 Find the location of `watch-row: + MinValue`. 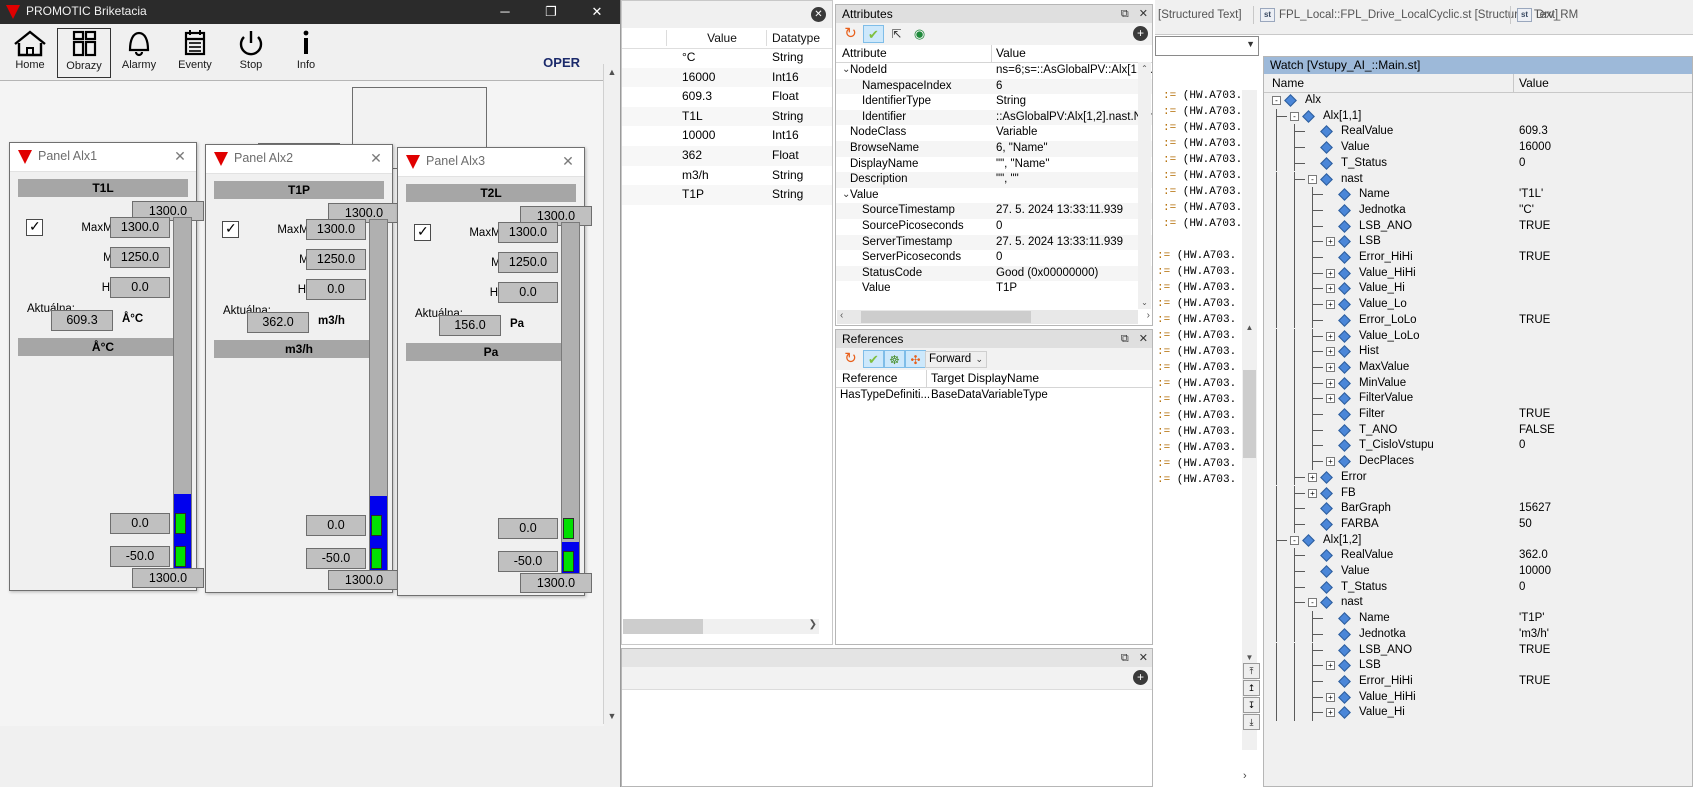

watch-row: + MinValue is located at coordinates (1478, 383).